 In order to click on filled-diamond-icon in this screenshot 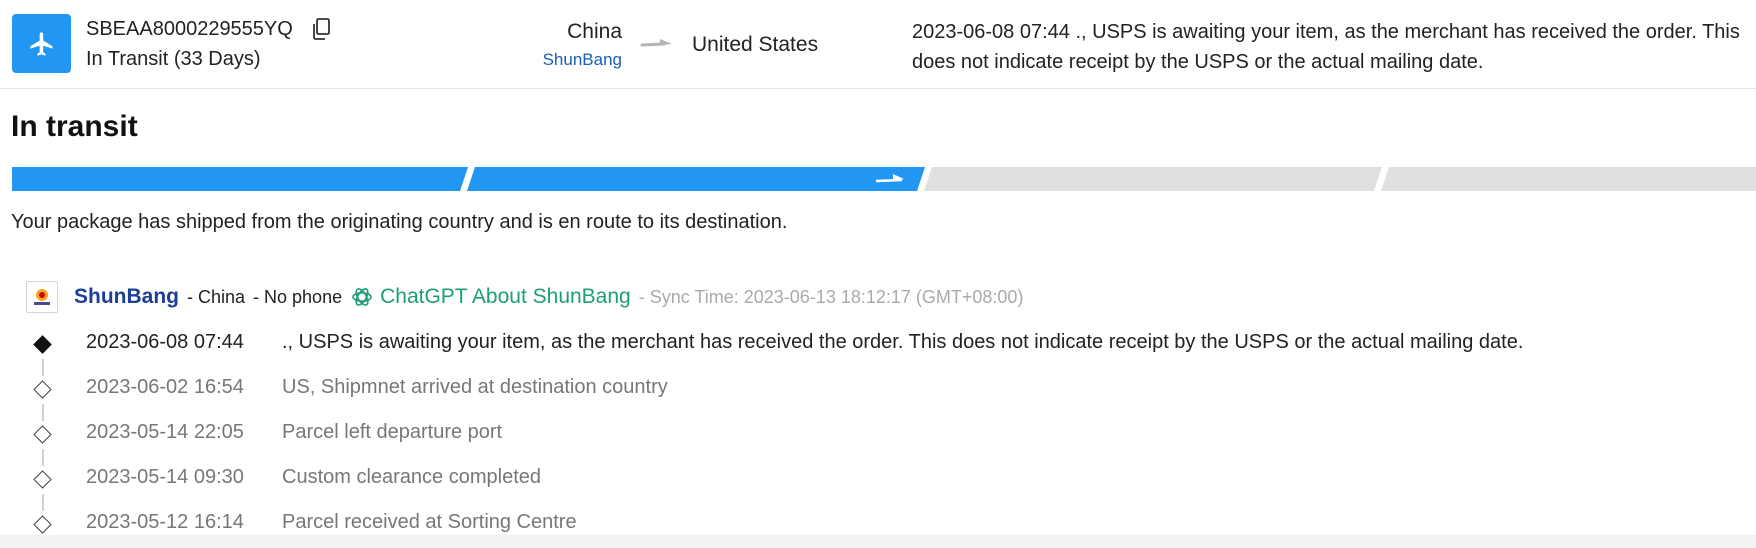, I will do `click(42, 344)`.